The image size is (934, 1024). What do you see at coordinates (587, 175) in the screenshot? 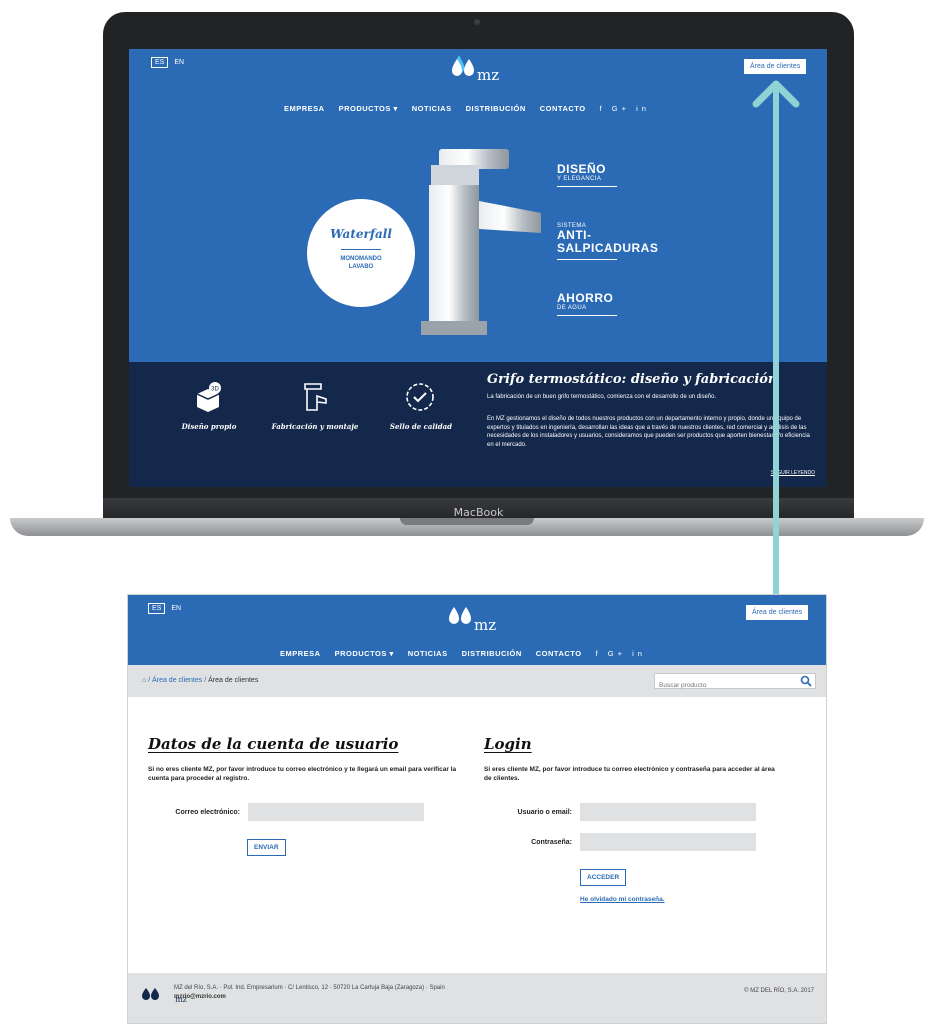
I see `feature-design: DISEÑO Y ELEGANCIA` at bounding box center [587, 175].